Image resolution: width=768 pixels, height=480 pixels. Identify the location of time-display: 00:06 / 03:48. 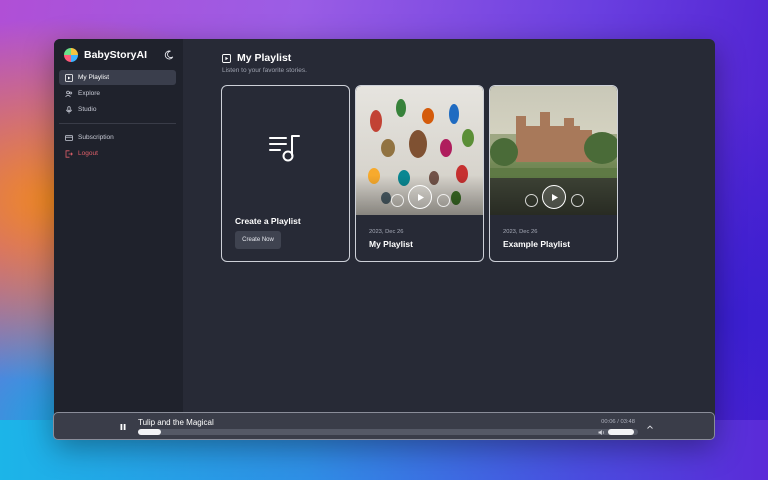
(618, 422).